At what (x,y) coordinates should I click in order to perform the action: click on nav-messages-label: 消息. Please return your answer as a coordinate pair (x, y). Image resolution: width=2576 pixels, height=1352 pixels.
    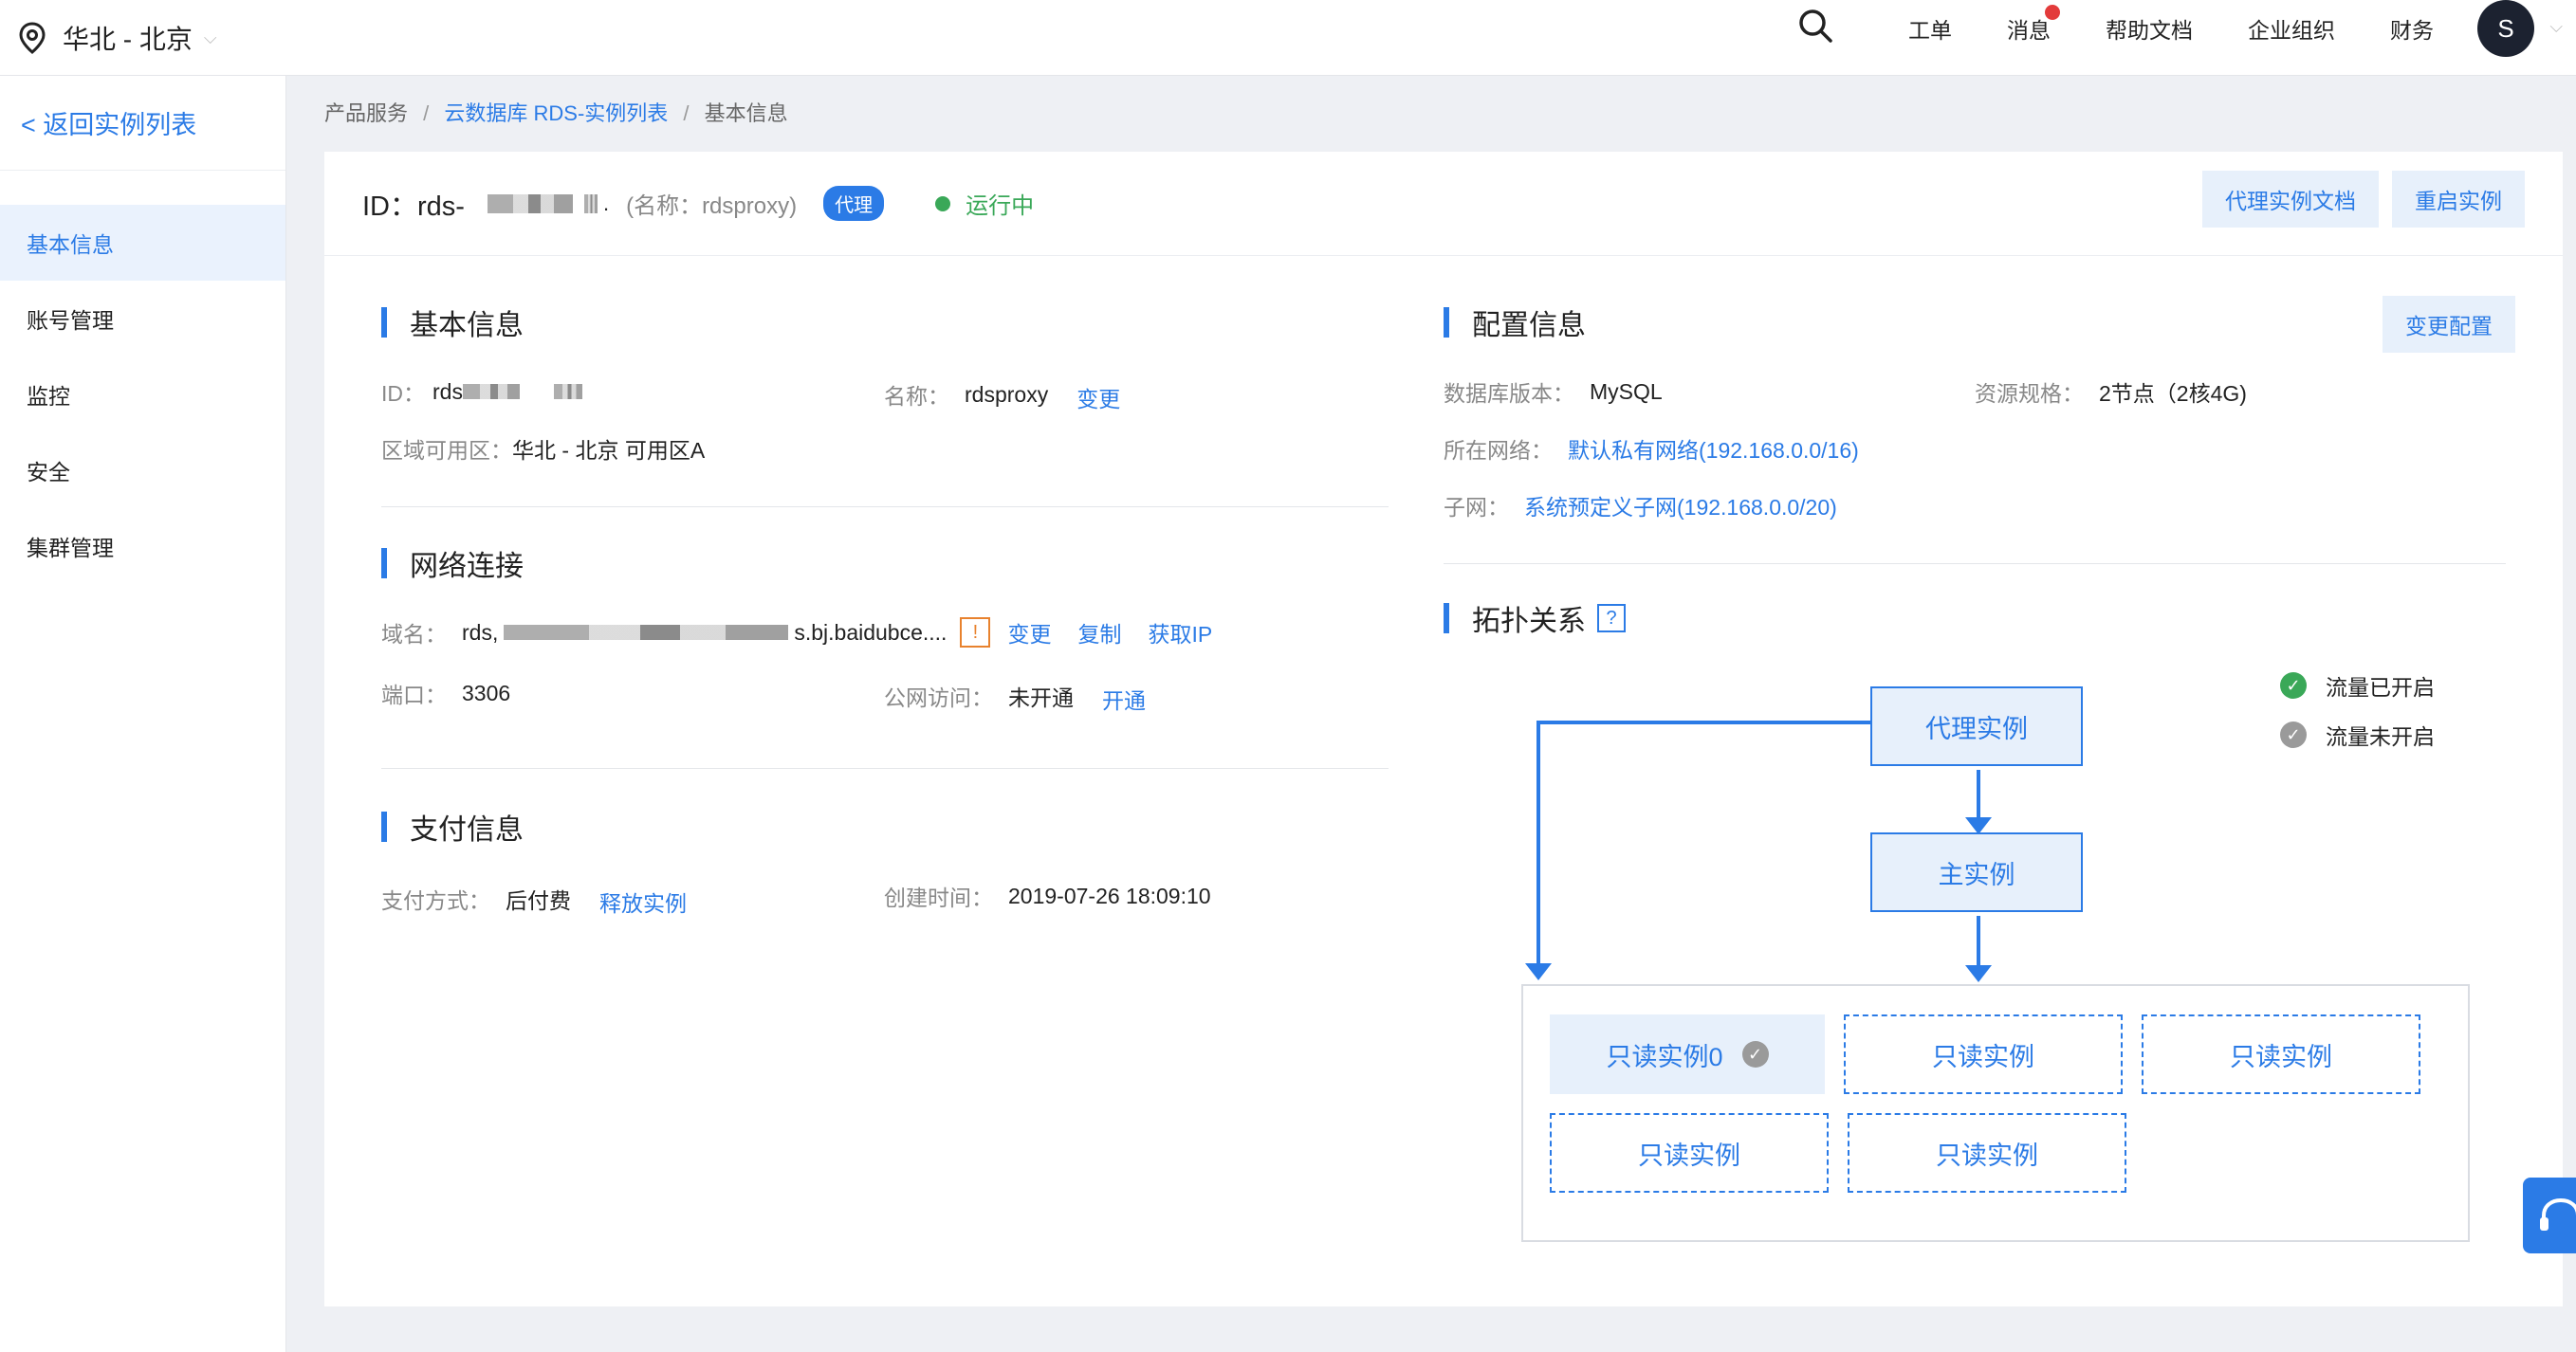
    Looking at the image, I should click on (2029, 30).